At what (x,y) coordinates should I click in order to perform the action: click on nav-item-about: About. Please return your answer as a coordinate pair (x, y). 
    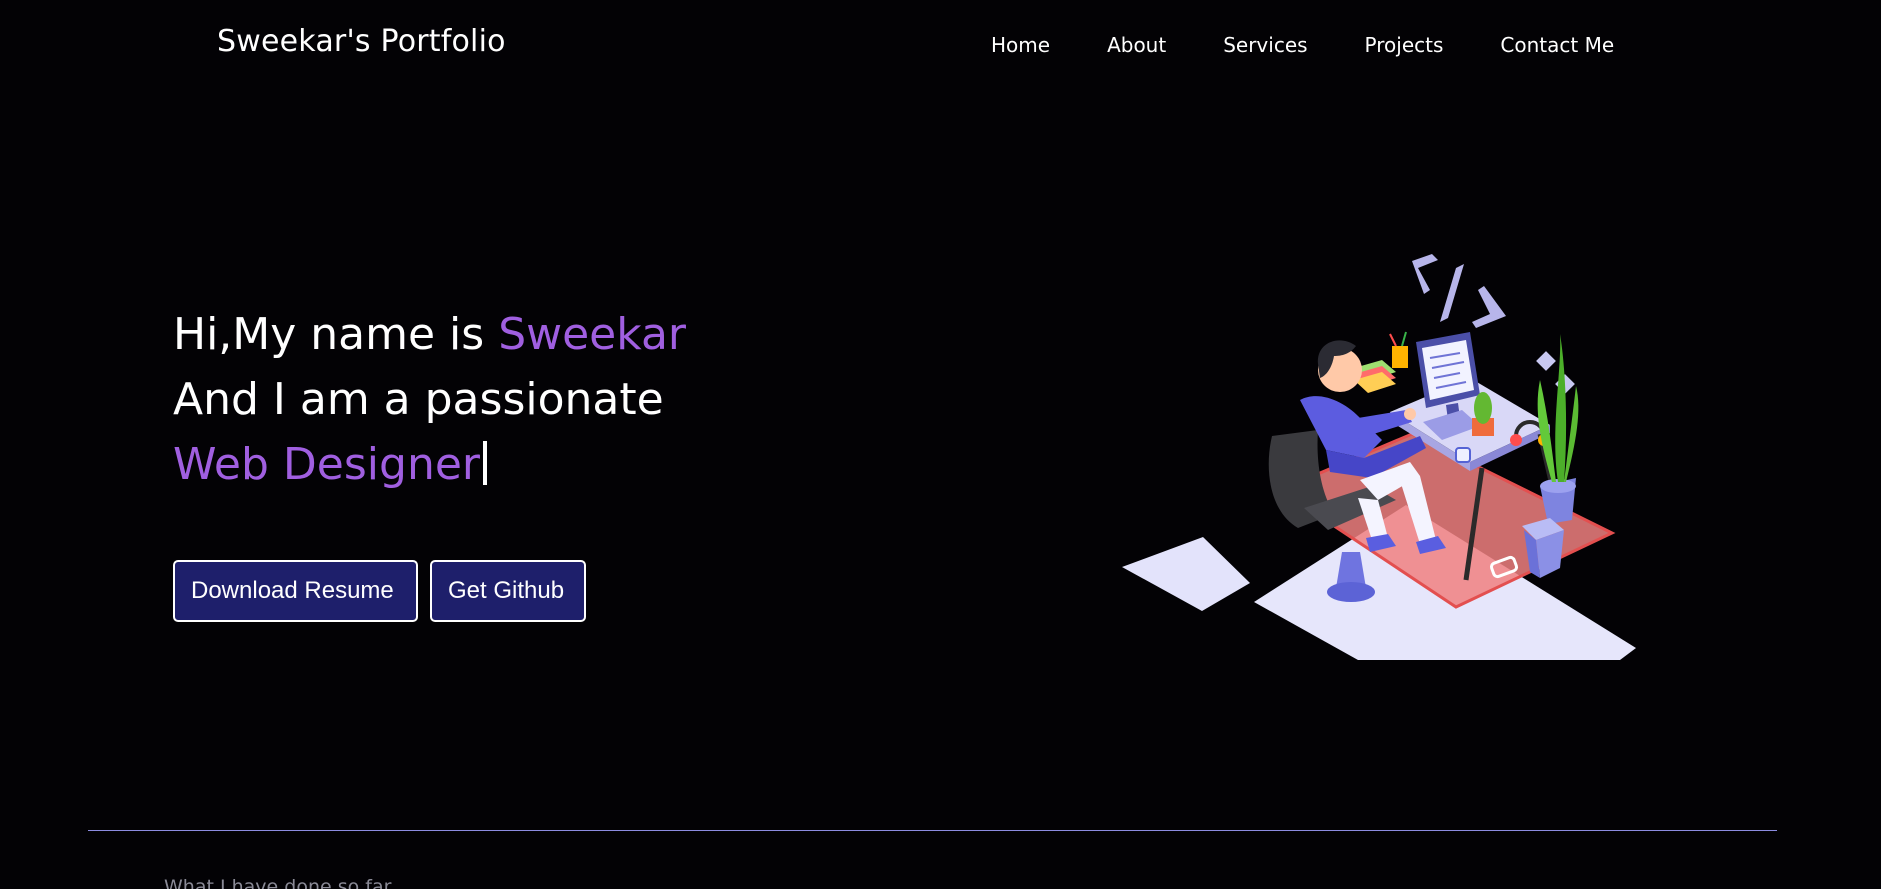
    Looking at the image, I should click on (1136, 45).